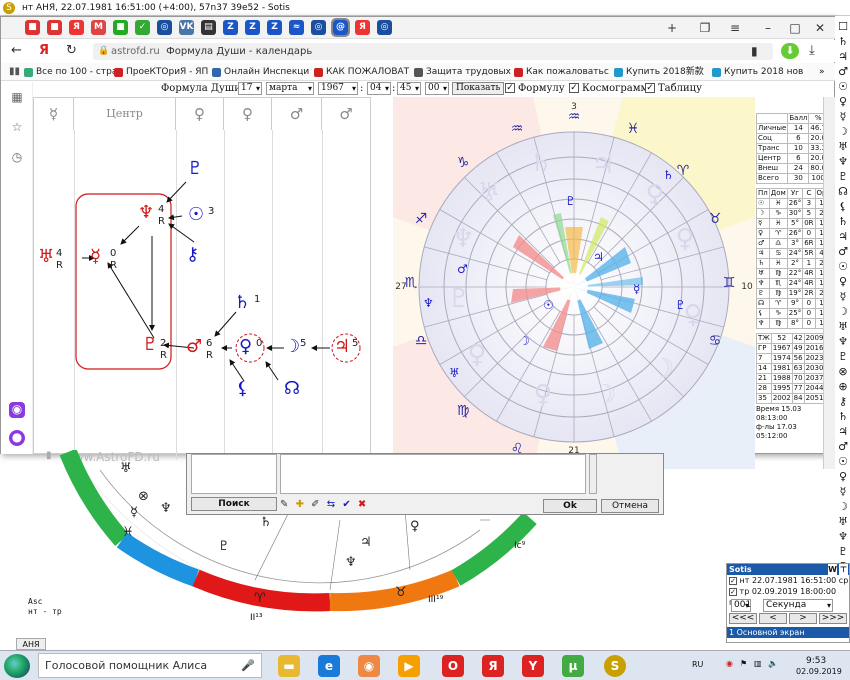 The image size is (850, 680). Describe the element at coordinates (17, 98) in the screenshot. I see `grid-icon: ▦` at that location.